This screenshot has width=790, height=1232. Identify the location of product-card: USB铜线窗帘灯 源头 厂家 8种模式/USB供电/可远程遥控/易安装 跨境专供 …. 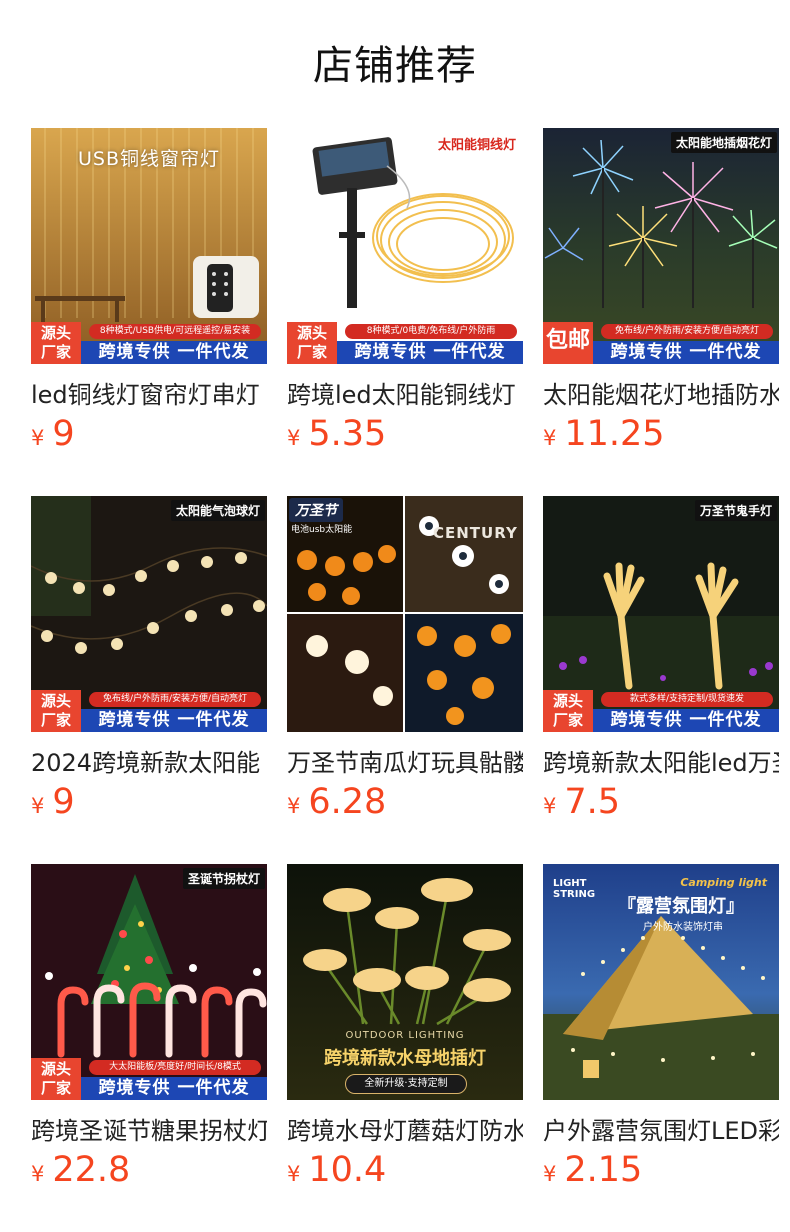
(149, 293).